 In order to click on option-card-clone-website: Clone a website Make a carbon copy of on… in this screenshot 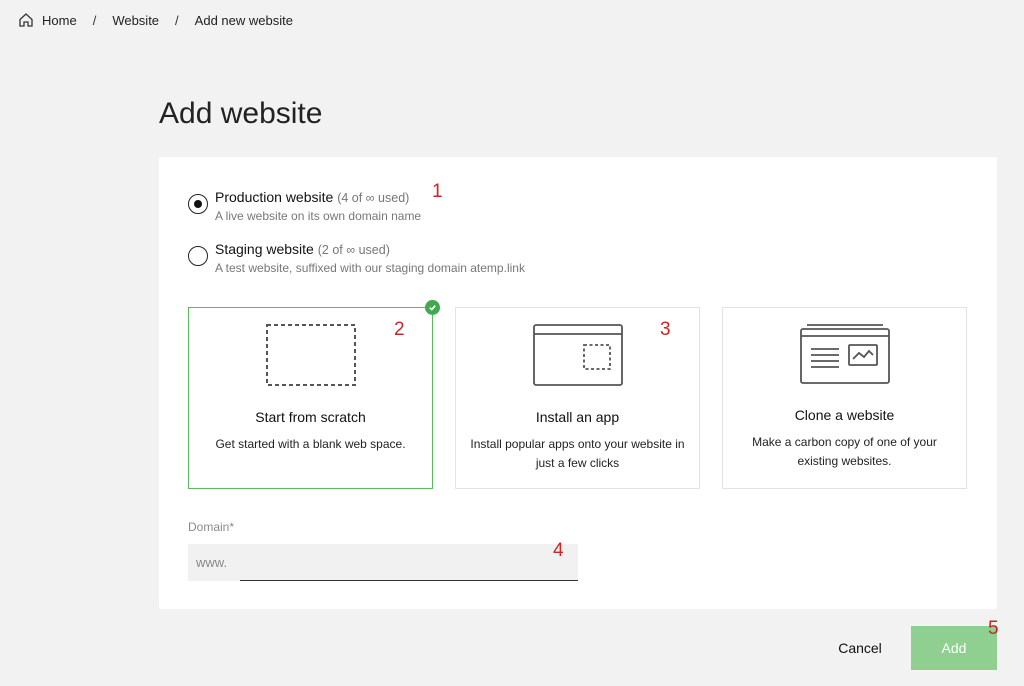, I will do `click(844, 398)`.